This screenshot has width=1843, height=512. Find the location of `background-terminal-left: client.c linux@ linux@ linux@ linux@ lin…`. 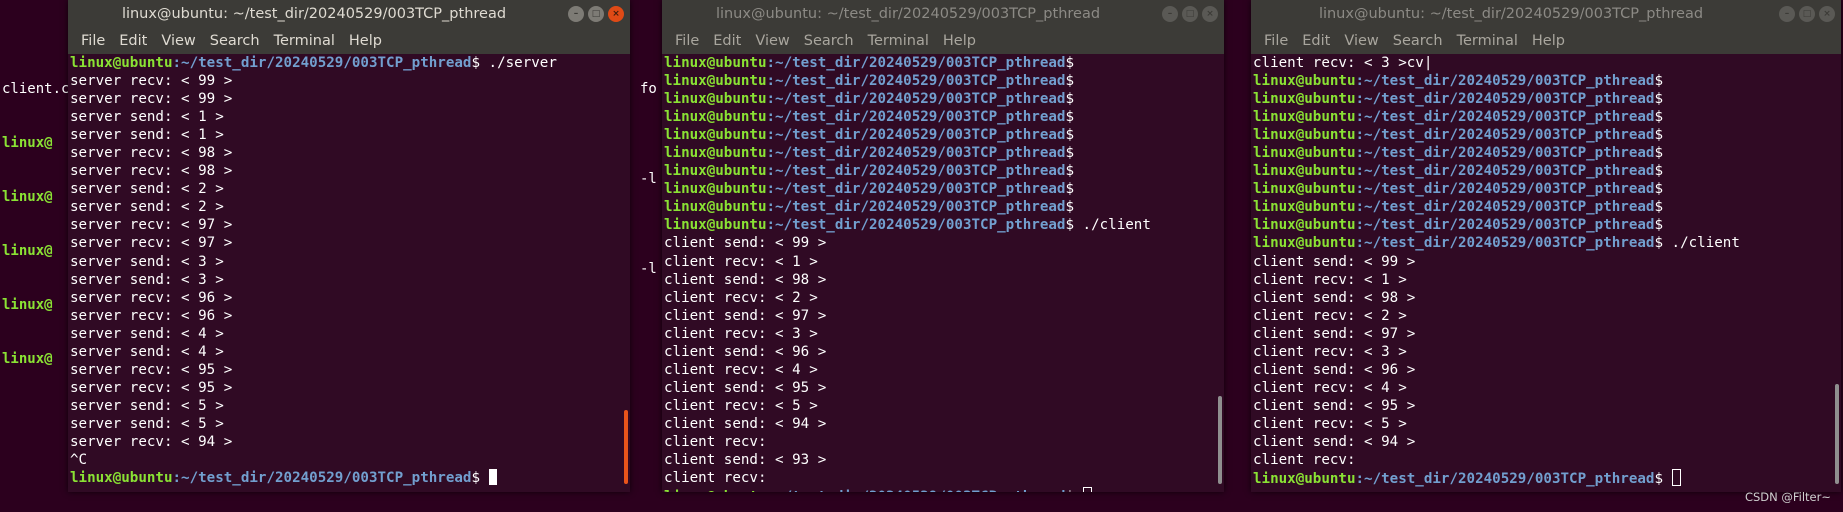

background-terminal-left: client.c linux@ linux@ linux@ linux@ lin… is located at coordinates (35, 215).